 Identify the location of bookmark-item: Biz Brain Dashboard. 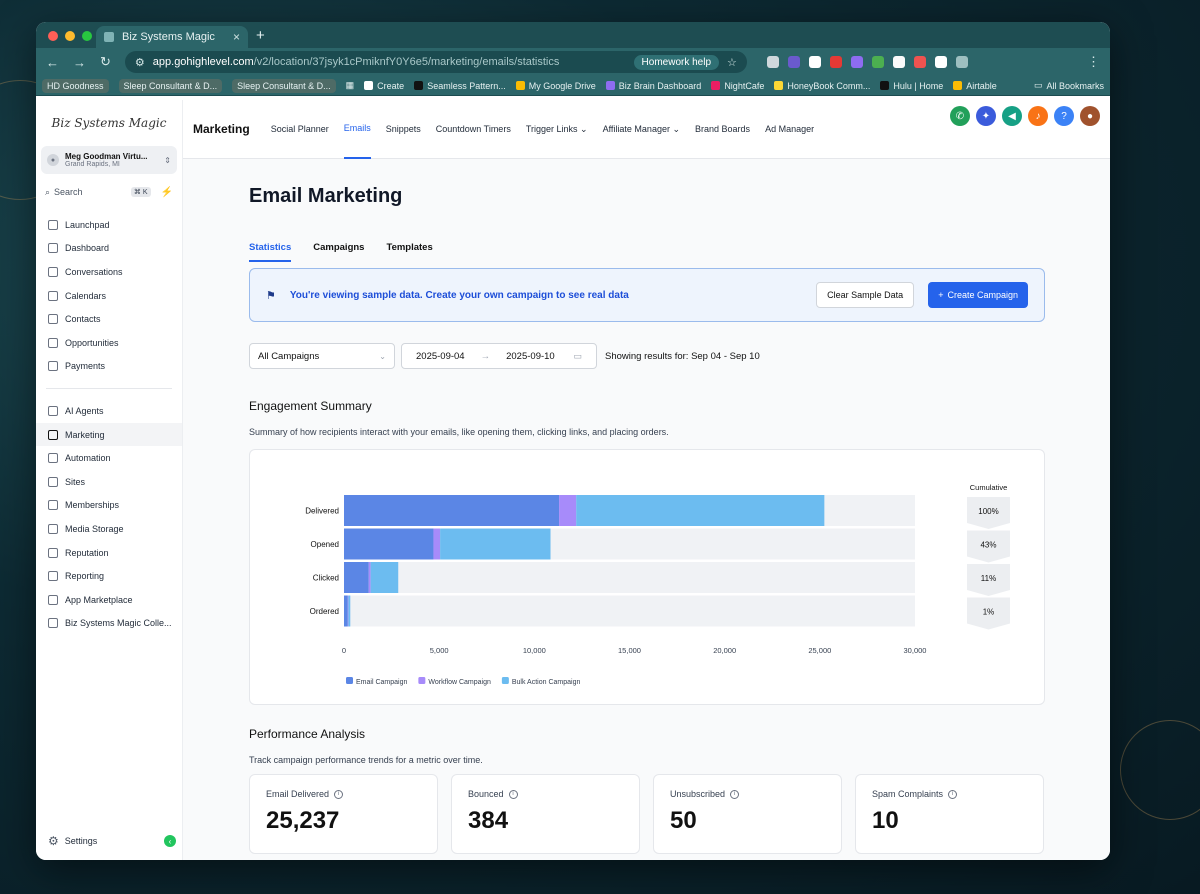
(653, 86).